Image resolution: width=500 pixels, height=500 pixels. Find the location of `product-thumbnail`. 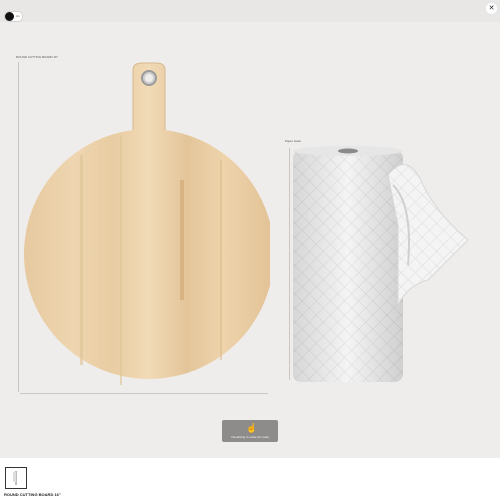

product-thumbnail is located at coordinates (16, 478).